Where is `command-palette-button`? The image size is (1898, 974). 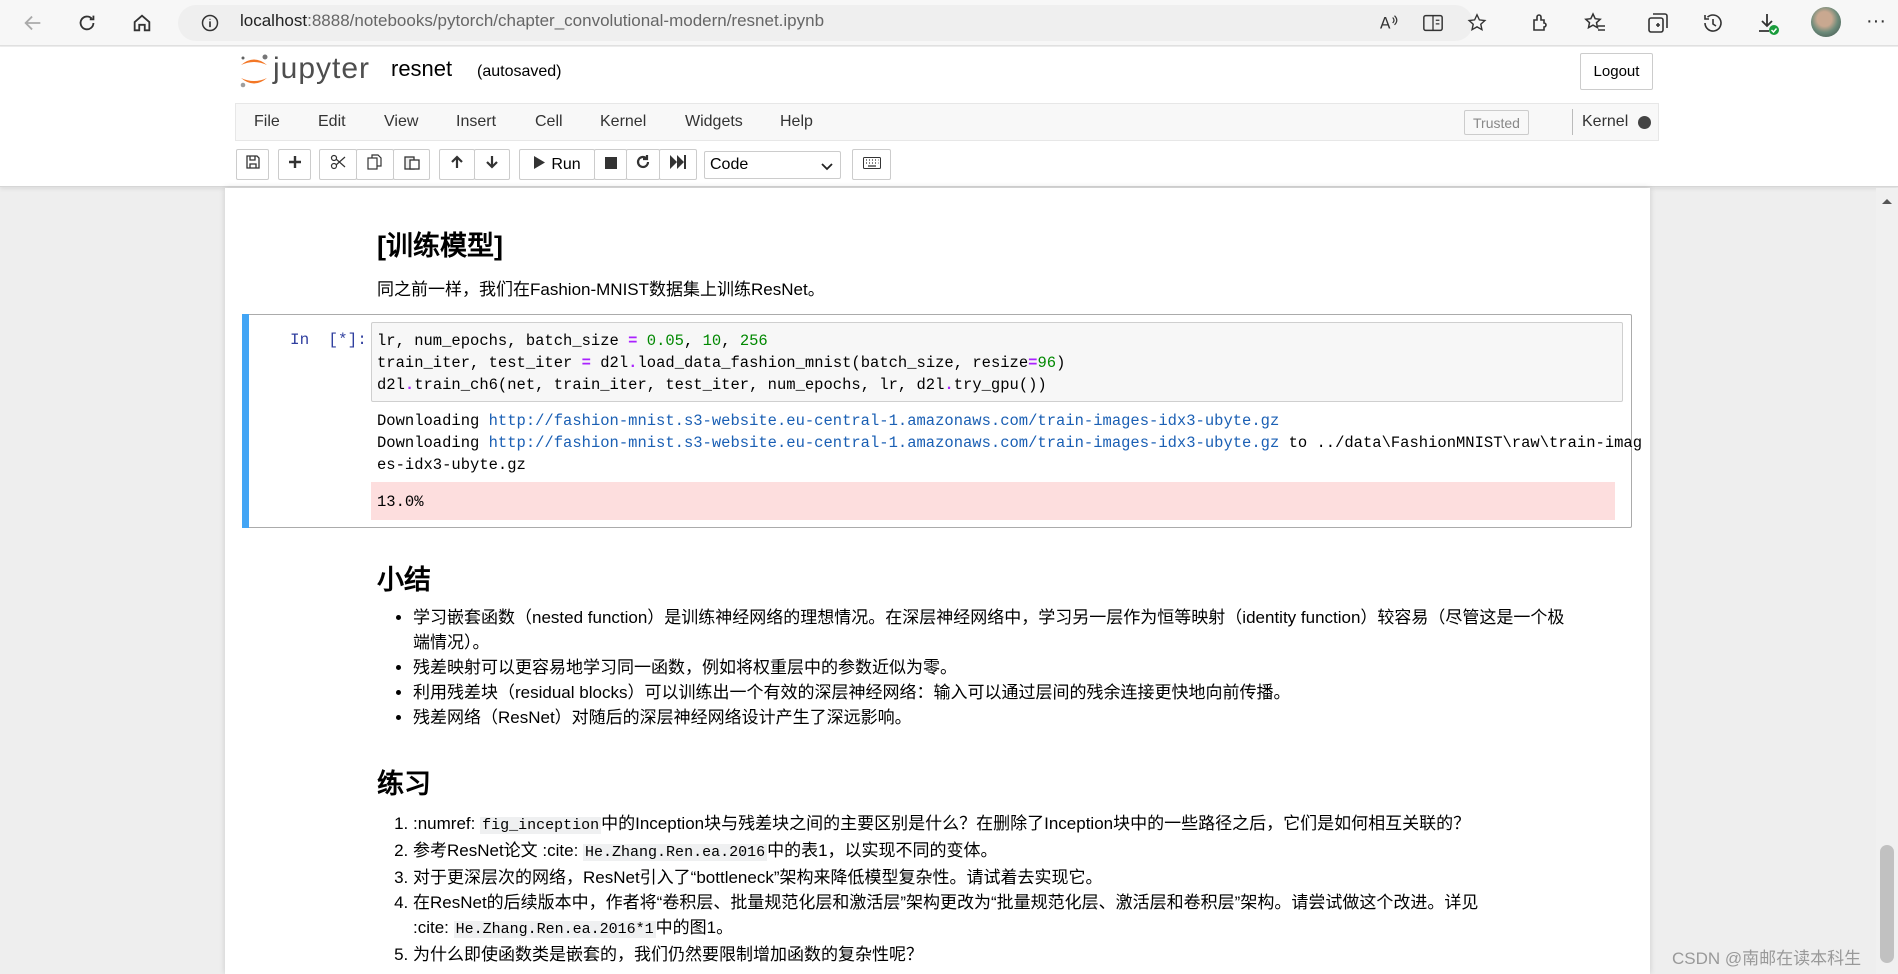 command-palette-button is located at coordinates (871, 164).